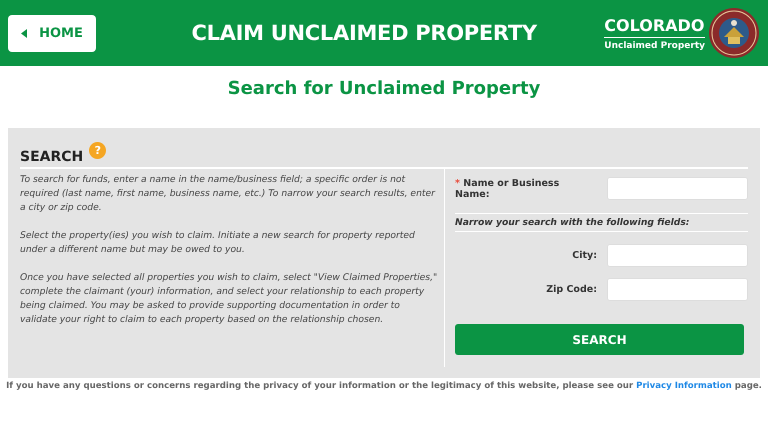 The image size is (768, 423). What do you see at coordinates (684, 386) in the screenshot?
I see `privacy-link: Privacy Information` at bounding box center [684, 386].